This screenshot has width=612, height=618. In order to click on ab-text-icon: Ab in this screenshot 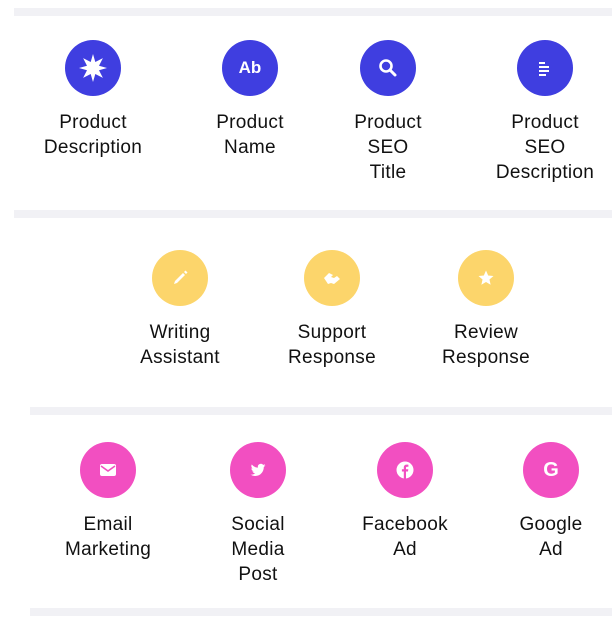, I will do `click(250, 68)`.